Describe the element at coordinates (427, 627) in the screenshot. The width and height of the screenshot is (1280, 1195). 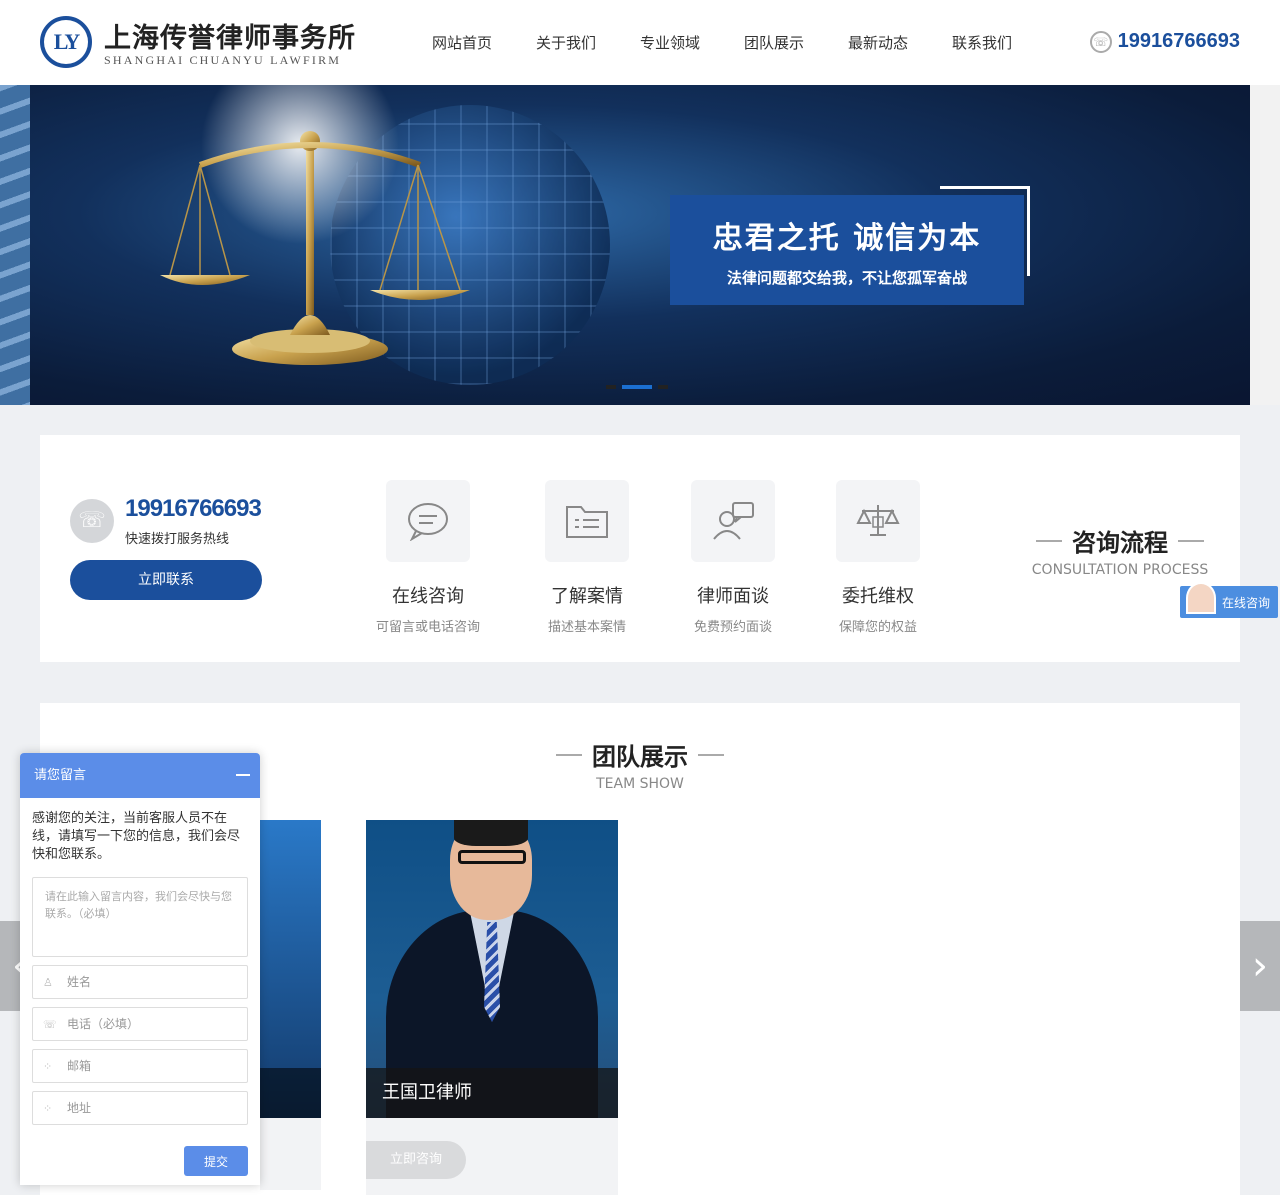
I see `step-sub: 可留言或电话咨询` at that location.